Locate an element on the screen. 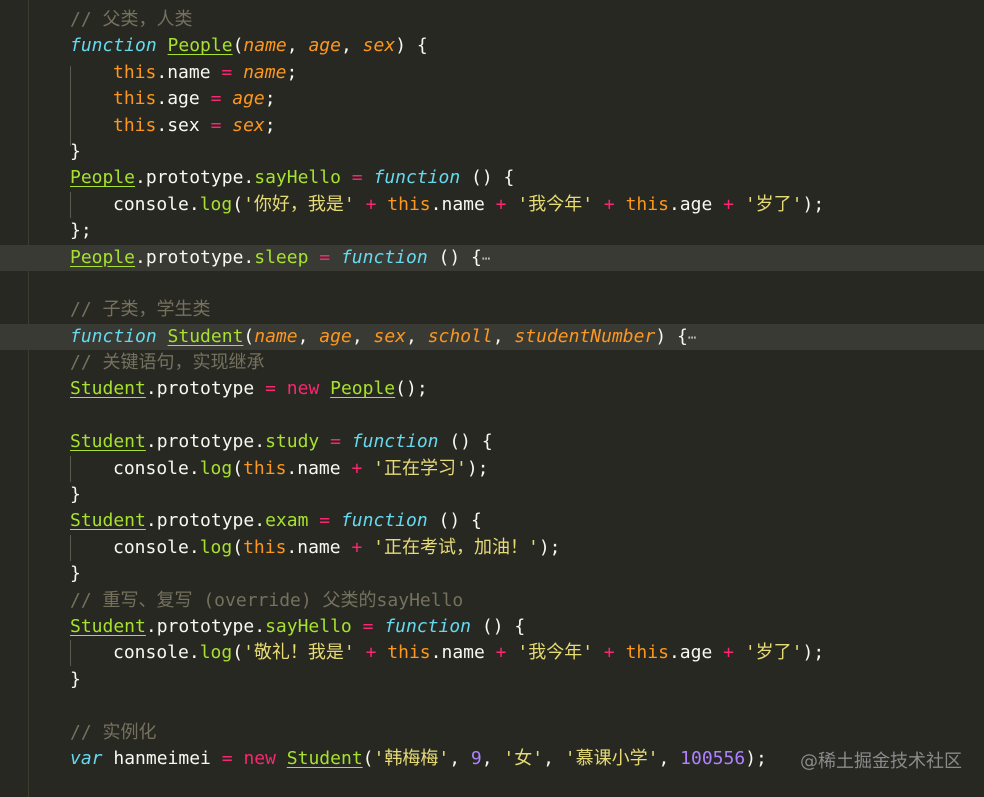 This screenshot has height=797, width=984. code-line-6: } is located at coordinates (492, 152).